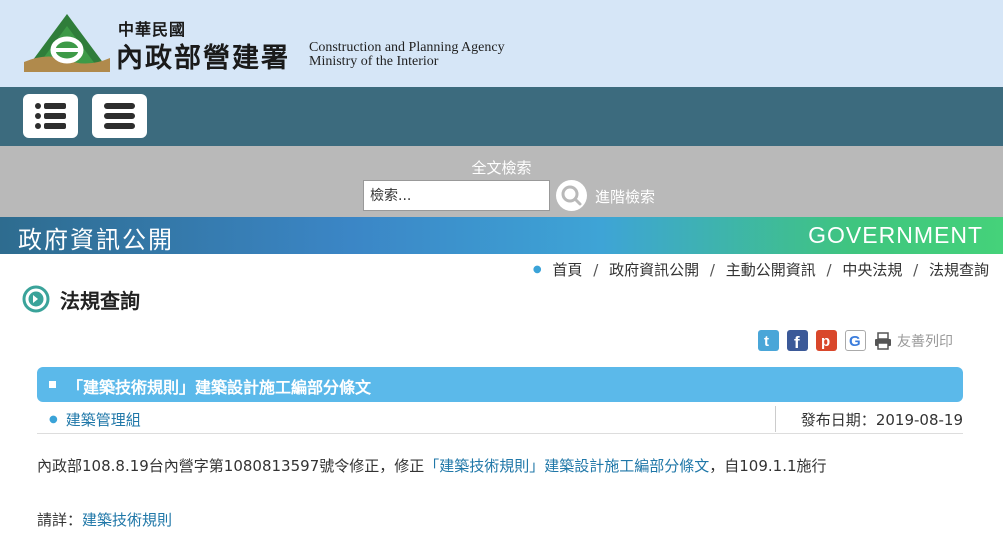 This screenshot has width=1003, height=554. I want to click on breadcrumb-item-gov-info: 政府資訊公開, so click(654, 270).